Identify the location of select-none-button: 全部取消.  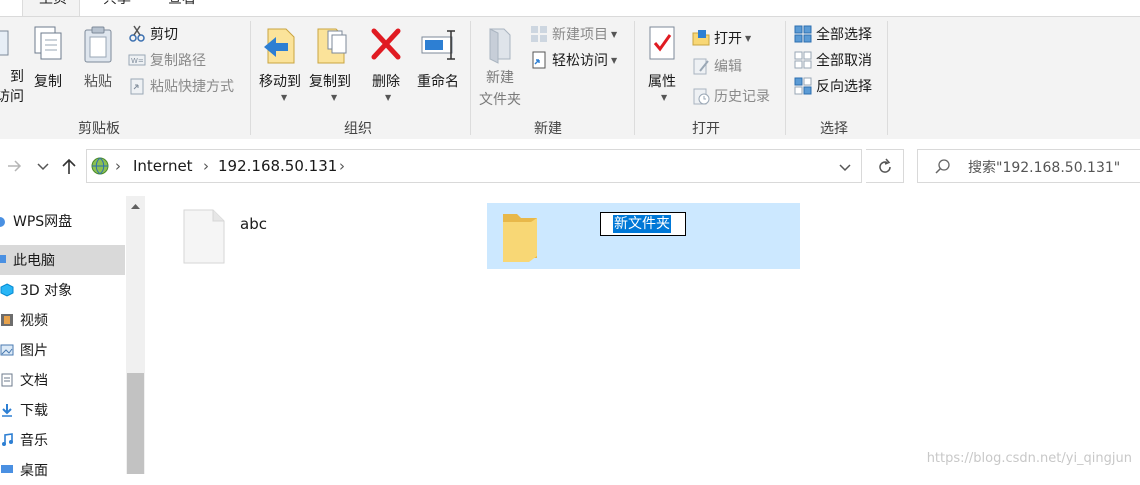
(833, 60).